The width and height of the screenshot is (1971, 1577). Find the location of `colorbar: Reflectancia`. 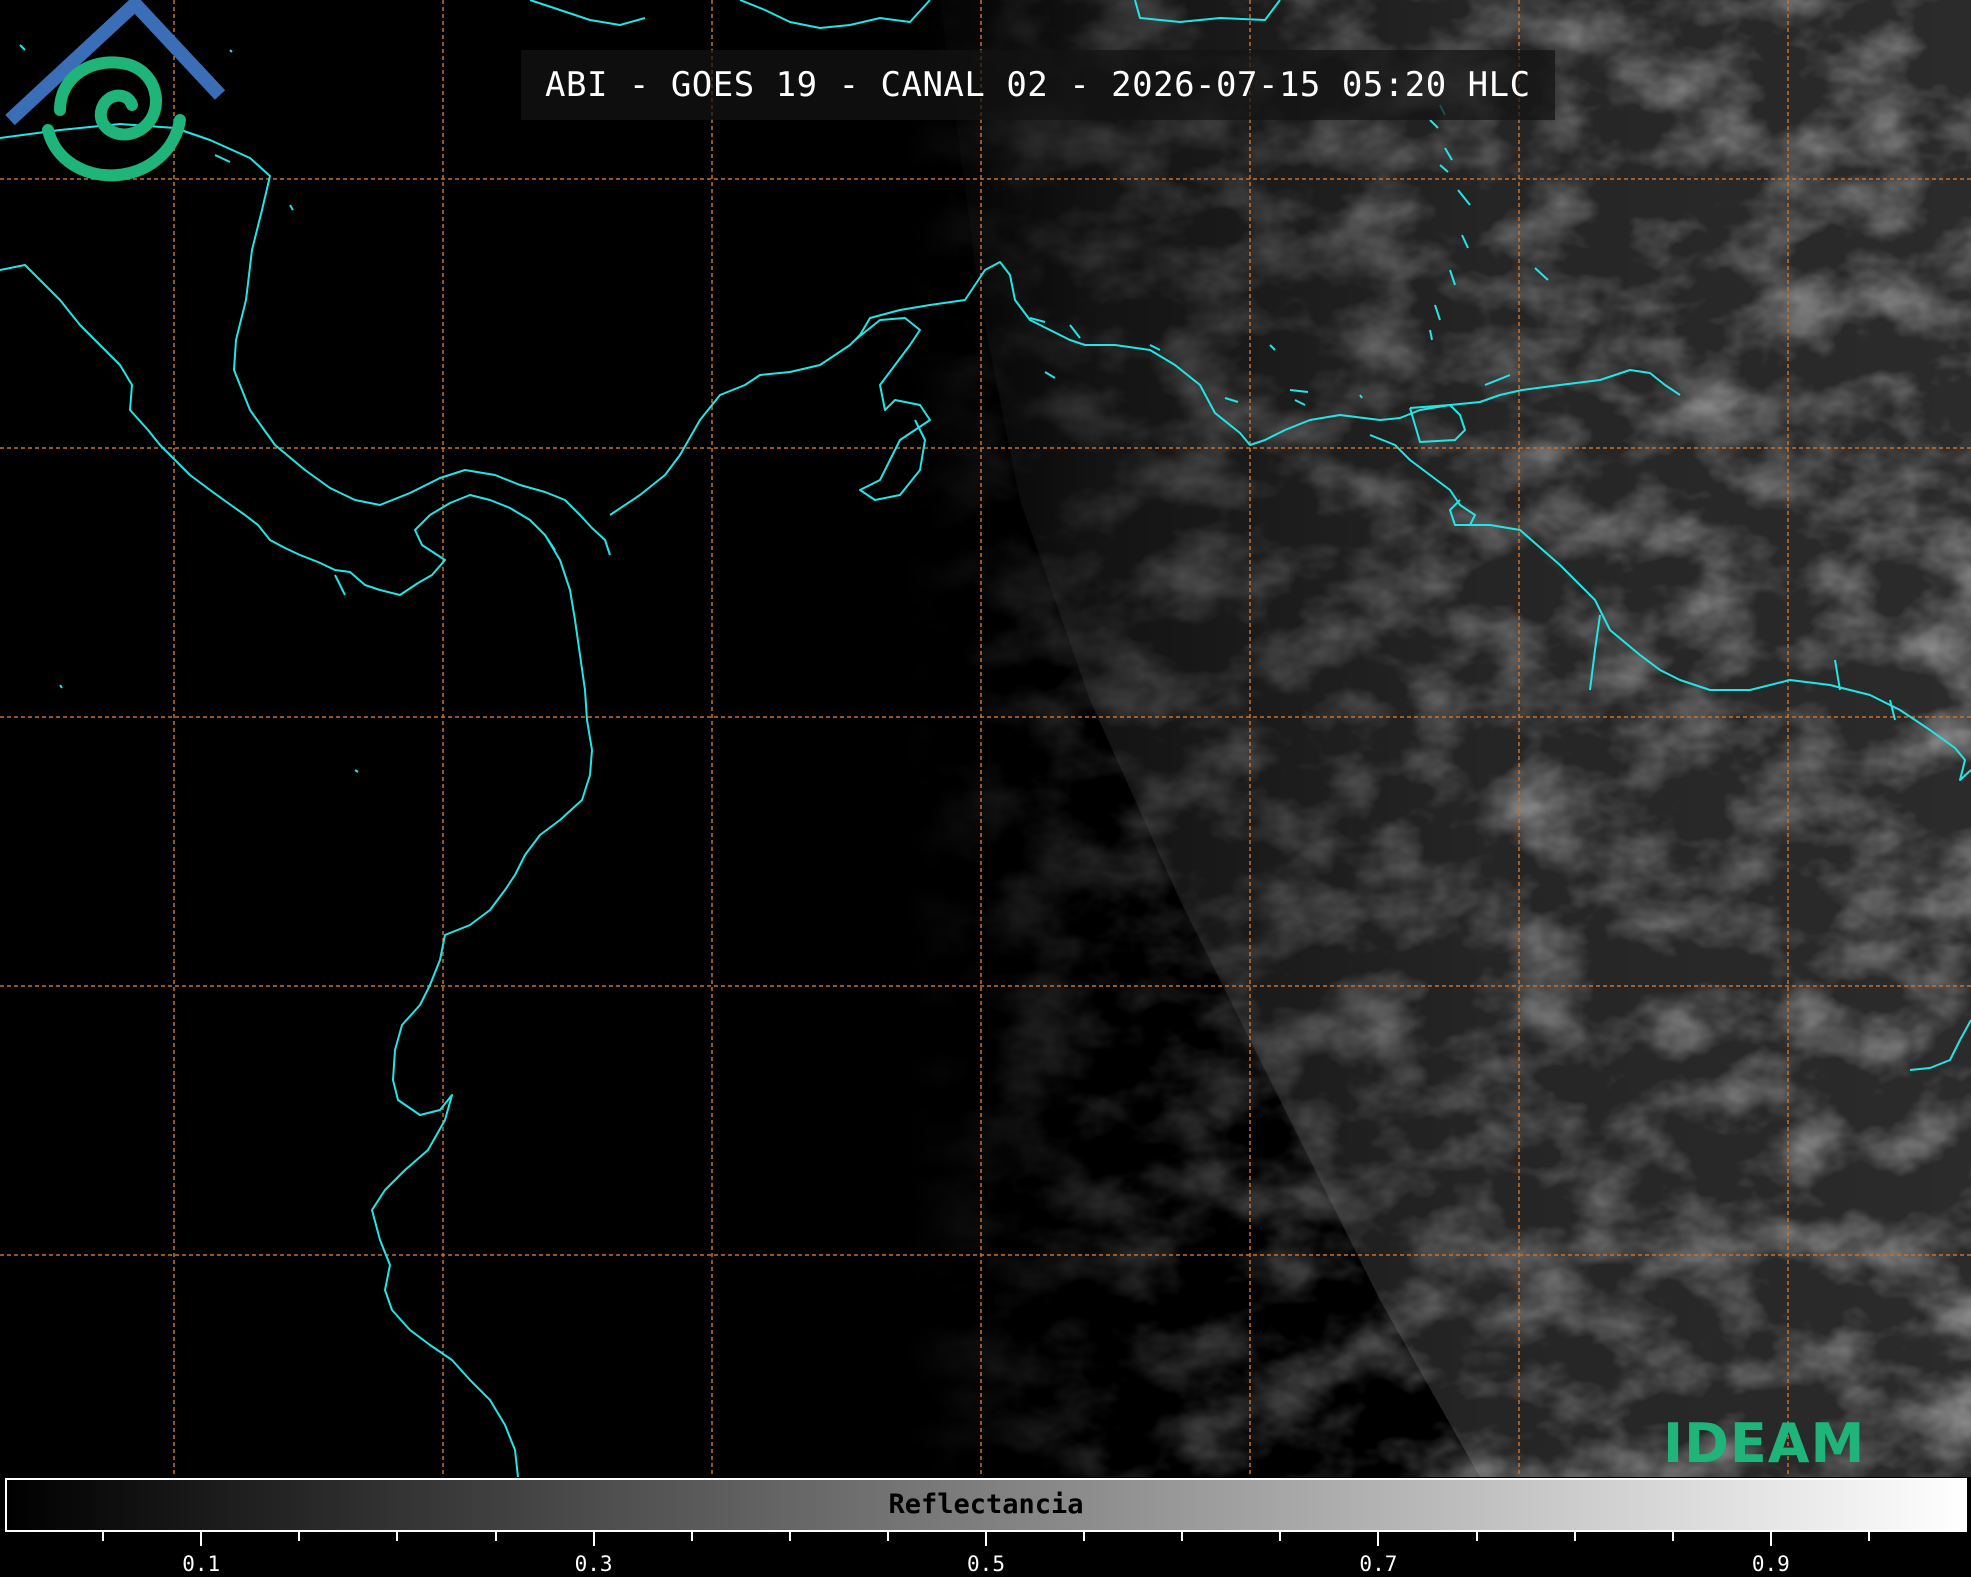

colorbar: Reflectancia is located at coordinates (986, 1505).